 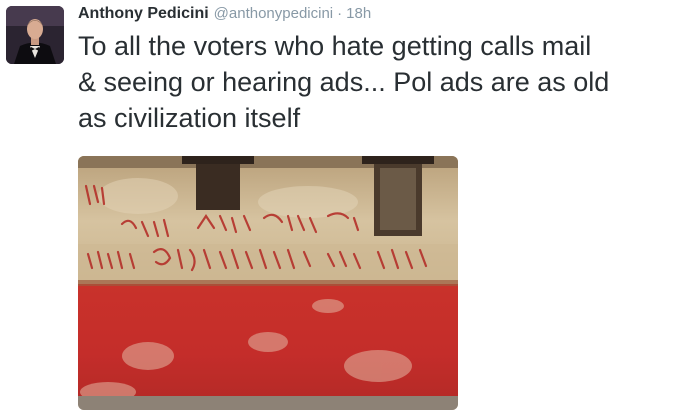 I want to click on author-avatar, so click(x=35, y=35).